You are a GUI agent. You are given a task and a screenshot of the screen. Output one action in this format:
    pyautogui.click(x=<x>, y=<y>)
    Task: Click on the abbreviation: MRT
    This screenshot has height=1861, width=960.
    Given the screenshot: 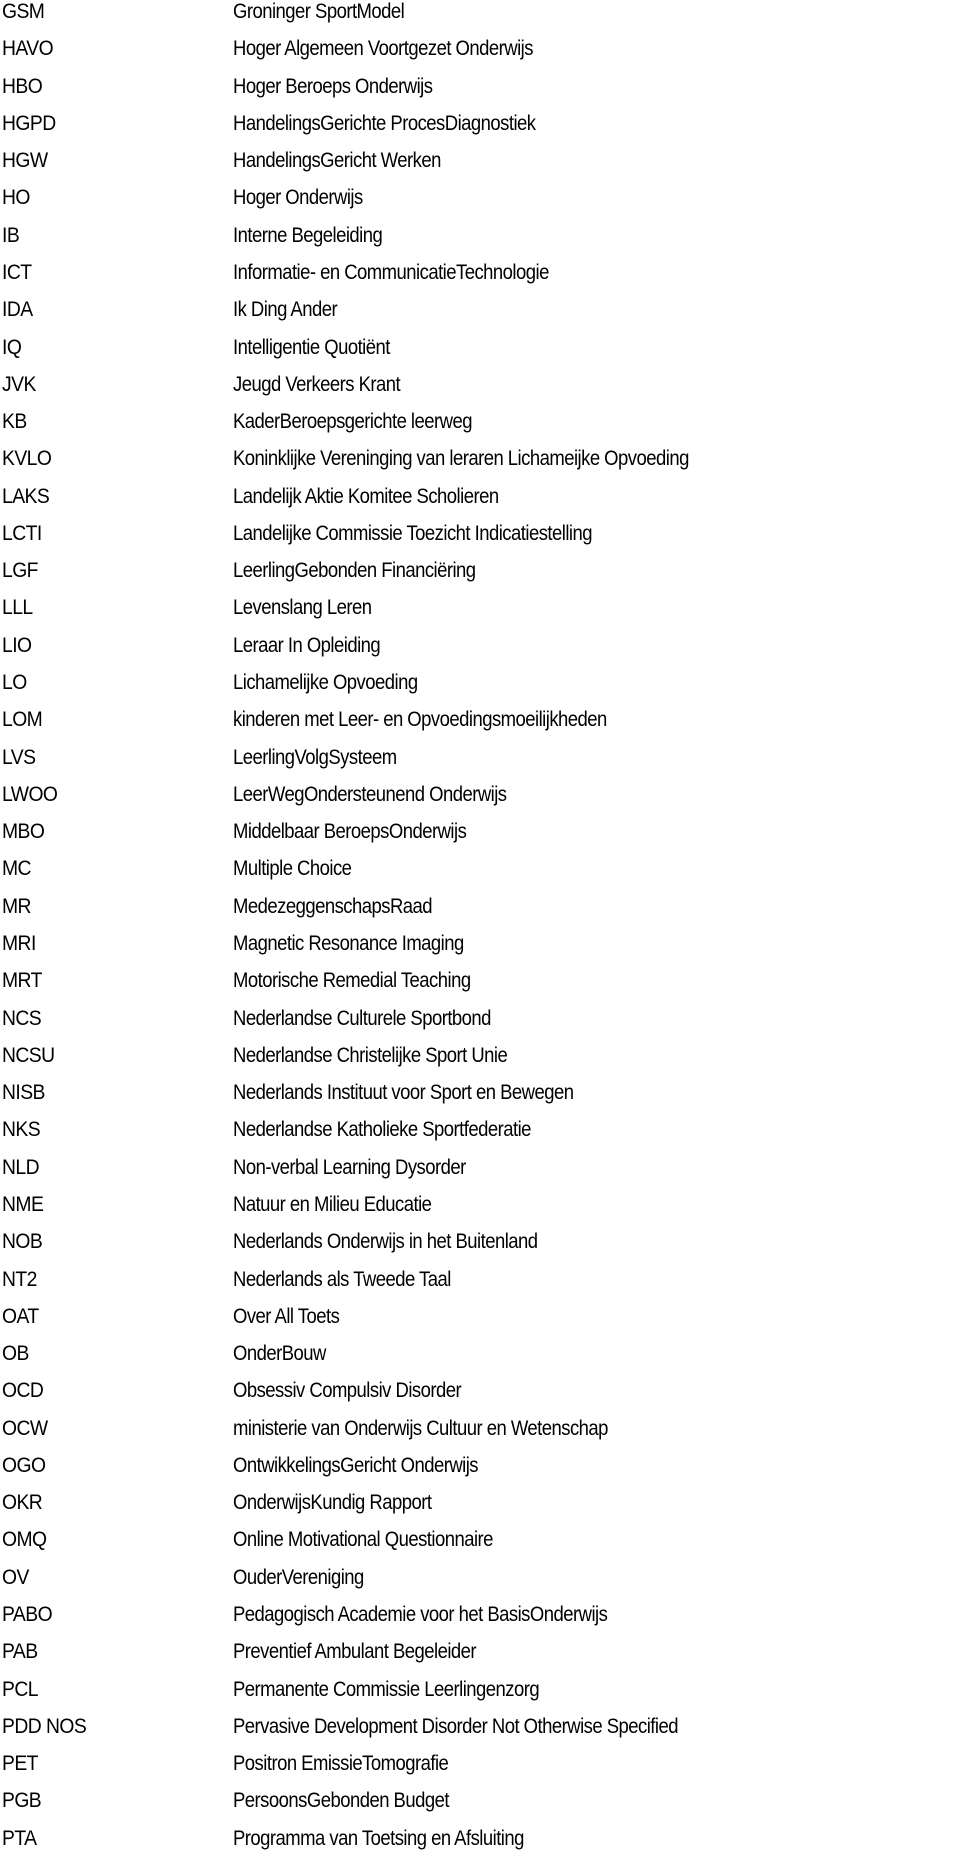 What is the action you would take?
    pyautogui.click(x=22, y=981)
    